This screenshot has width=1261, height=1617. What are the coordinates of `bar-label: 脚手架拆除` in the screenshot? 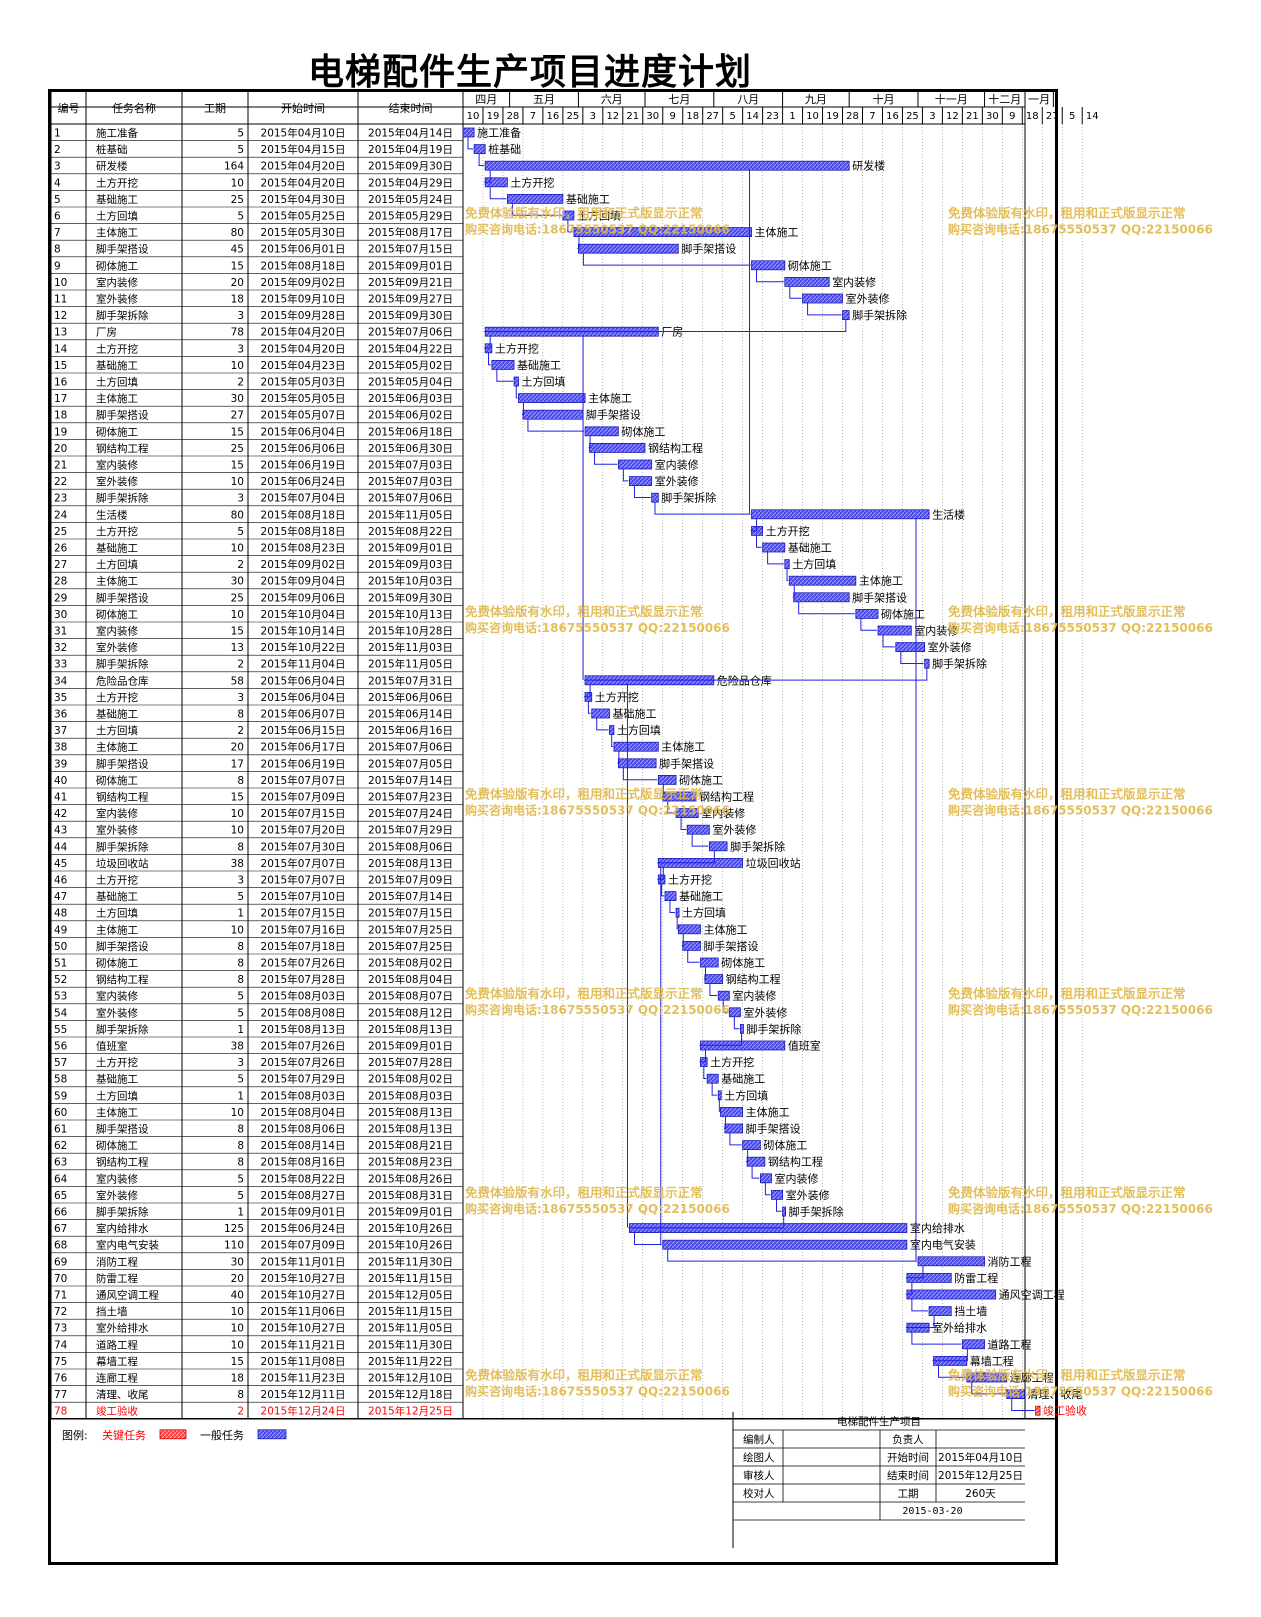 It's located at (757, 846).